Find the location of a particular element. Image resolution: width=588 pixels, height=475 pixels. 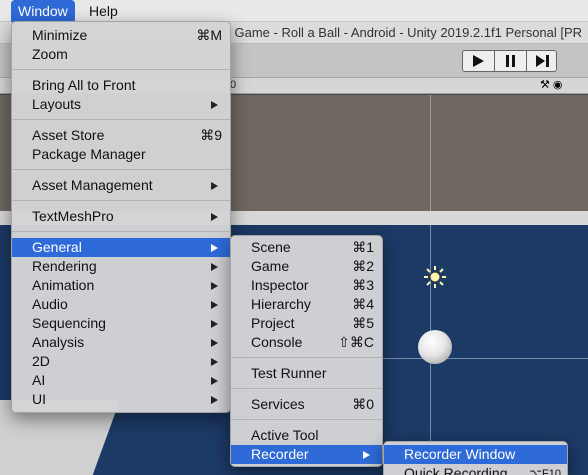

menu-item-label: Game is located at coordinates (270, 266).